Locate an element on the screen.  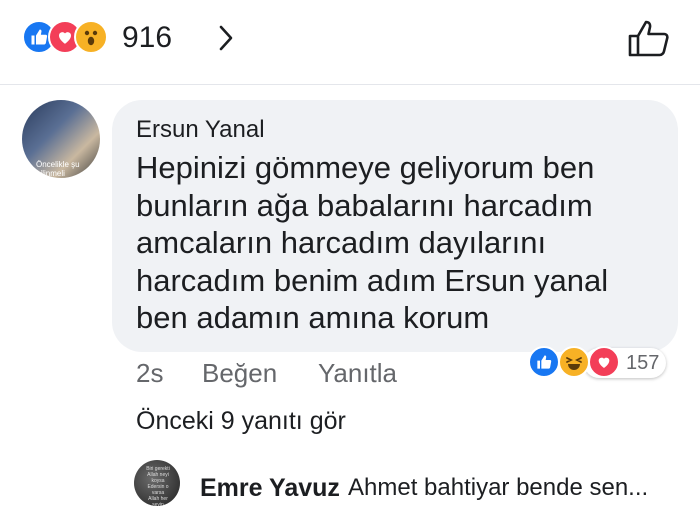
like-link: Beğen is located at coordinates (239, 373).